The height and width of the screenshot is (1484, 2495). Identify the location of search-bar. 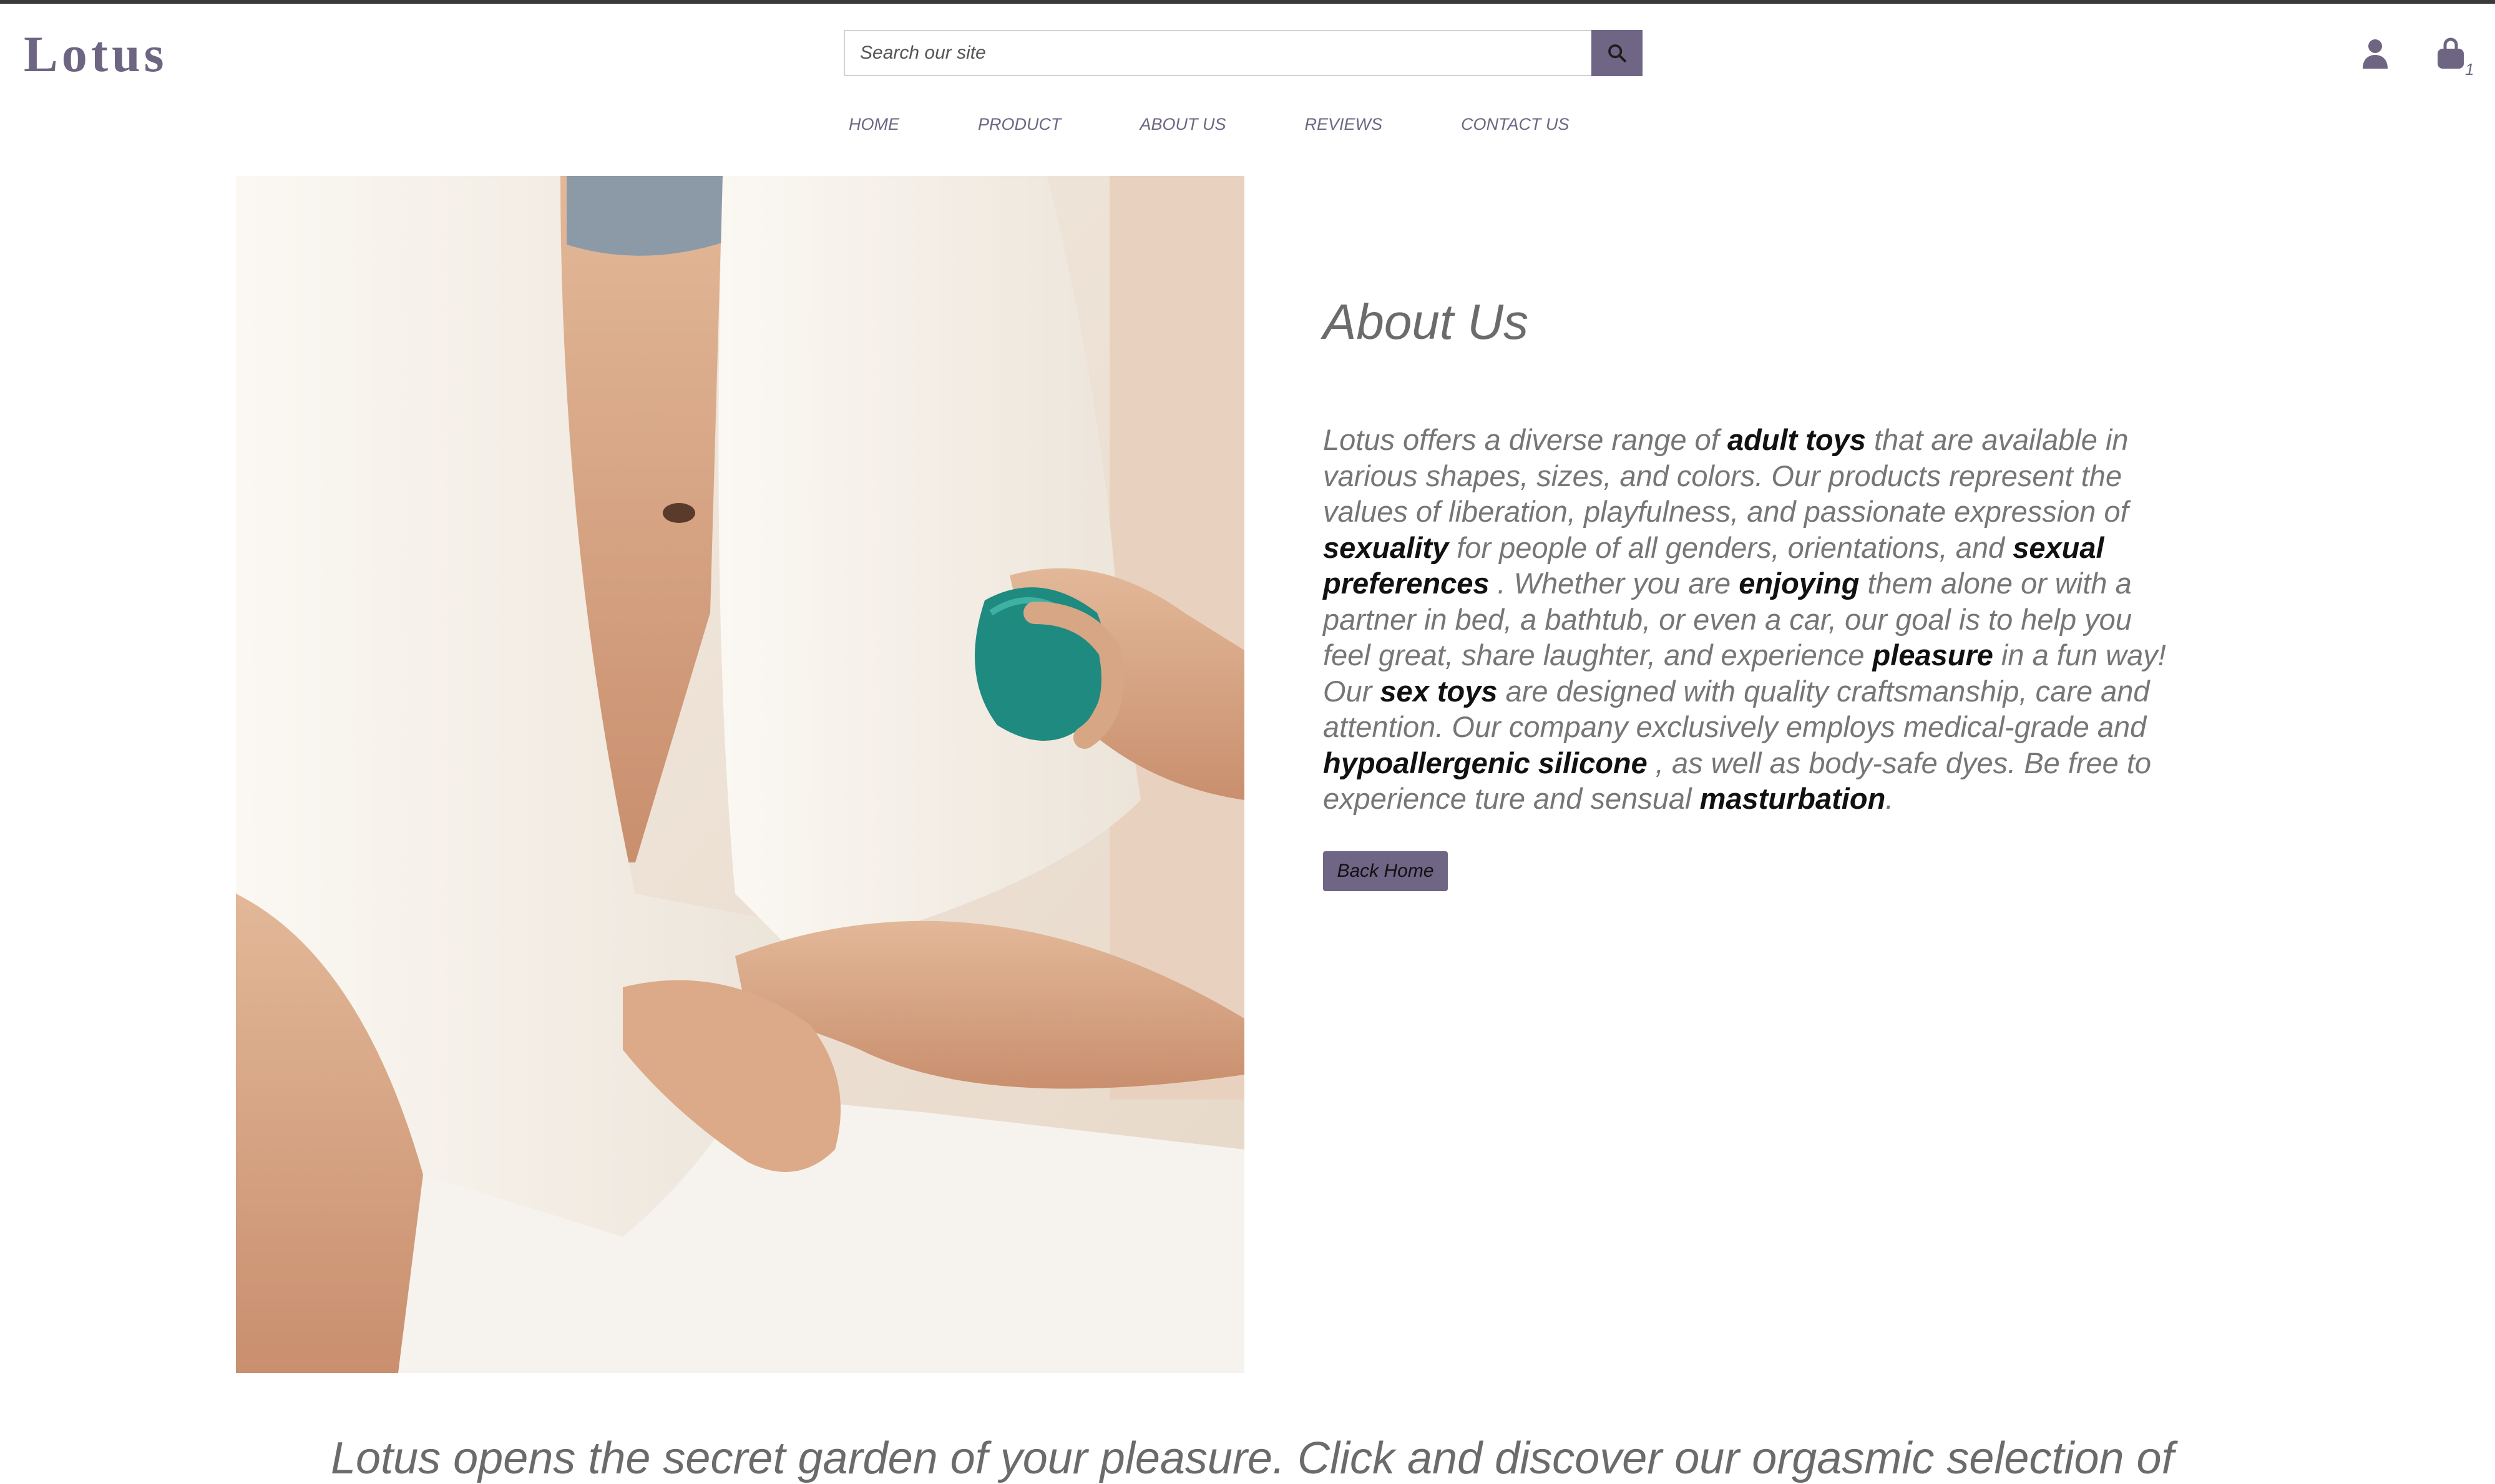
(1243, 53).